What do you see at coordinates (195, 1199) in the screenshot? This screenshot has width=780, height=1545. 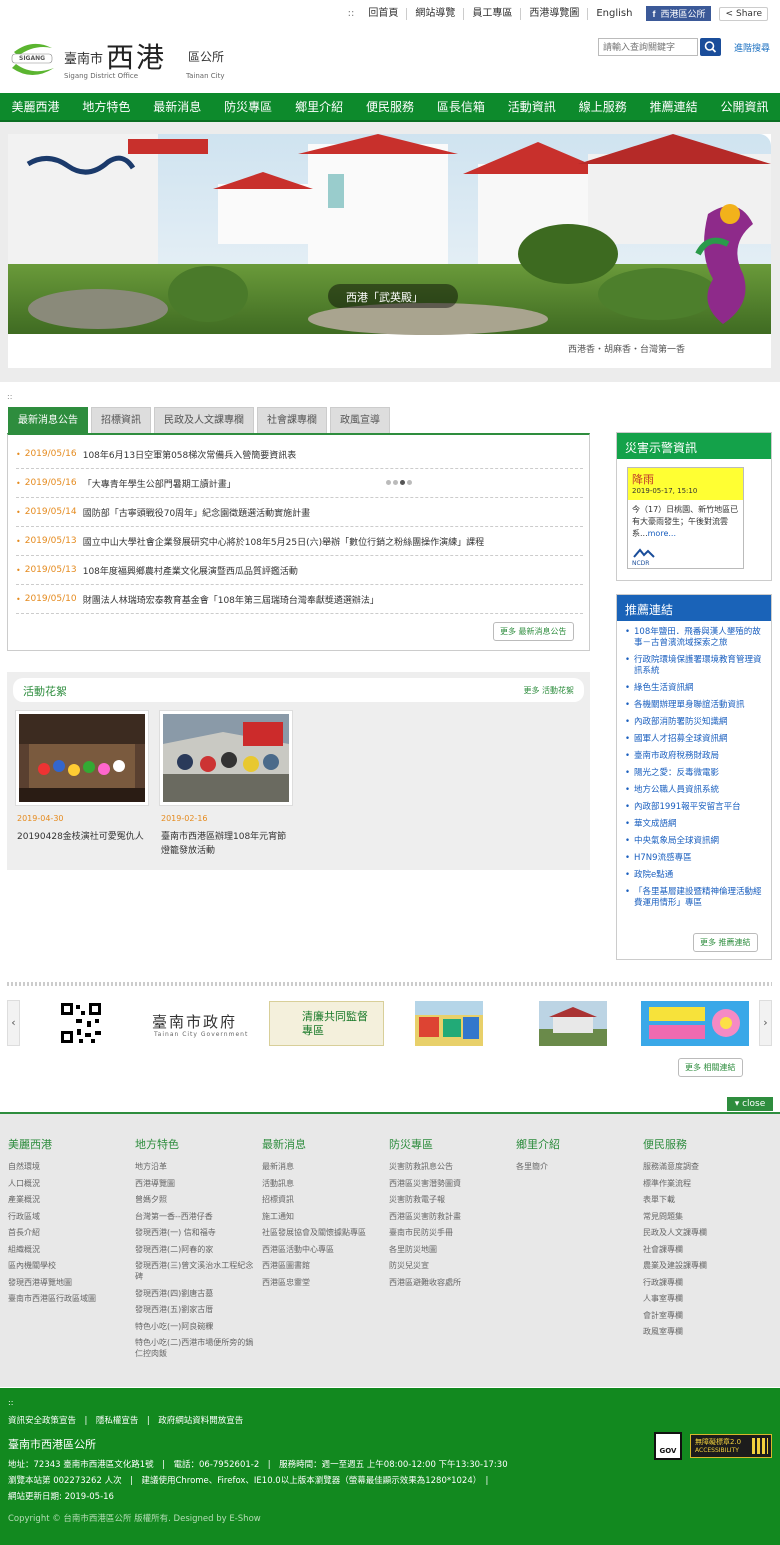 I see `footer-link: 曾媽夕照` at bounding box center [195, 1199].